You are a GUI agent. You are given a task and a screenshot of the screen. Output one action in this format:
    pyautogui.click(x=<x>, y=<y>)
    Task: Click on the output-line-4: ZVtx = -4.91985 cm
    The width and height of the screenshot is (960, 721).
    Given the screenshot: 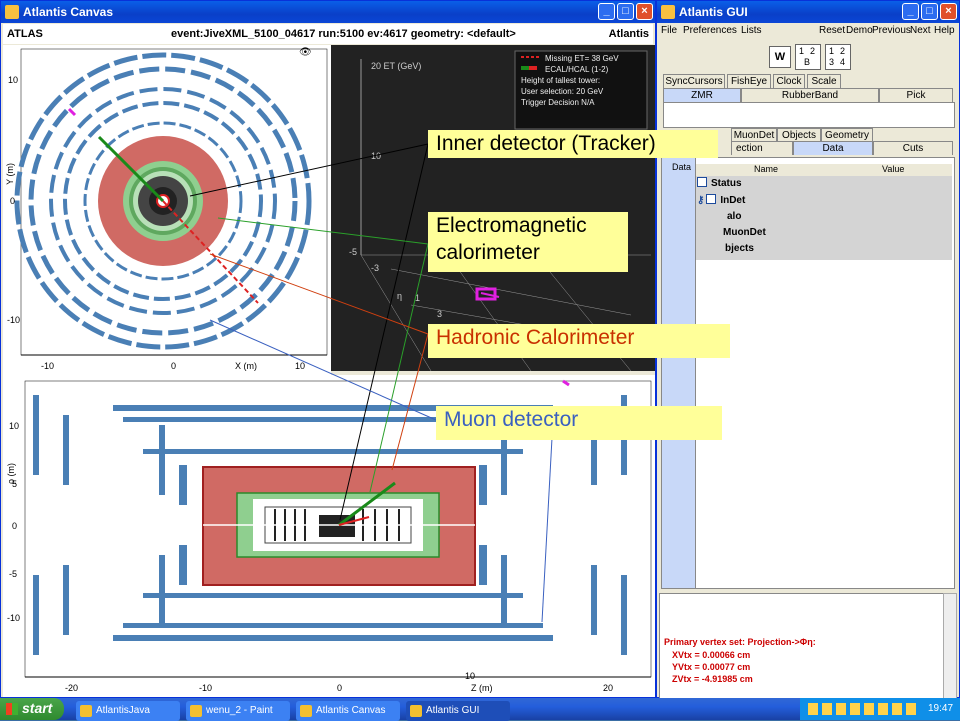 What is the action you would take?
    pyautogui.click(x=712, y=679)
    